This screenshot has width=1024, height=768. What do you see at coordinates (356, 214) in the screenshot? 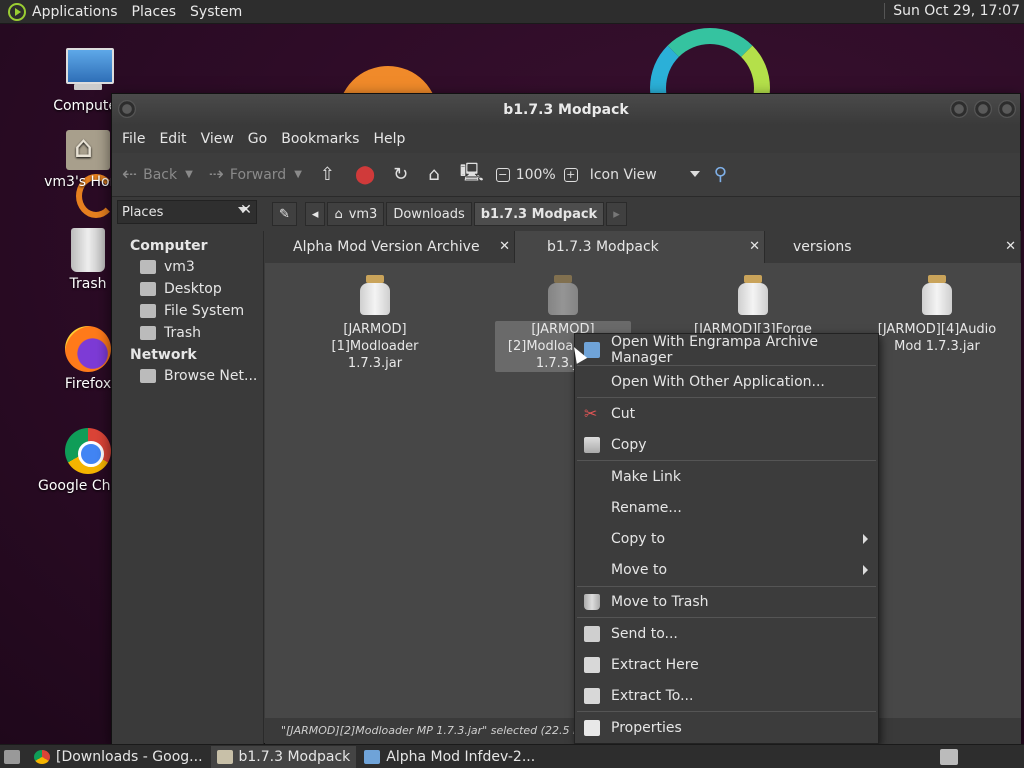
I see `breadcrumb-vm3: ⌂ vm3` at bounding box center [356, 214].